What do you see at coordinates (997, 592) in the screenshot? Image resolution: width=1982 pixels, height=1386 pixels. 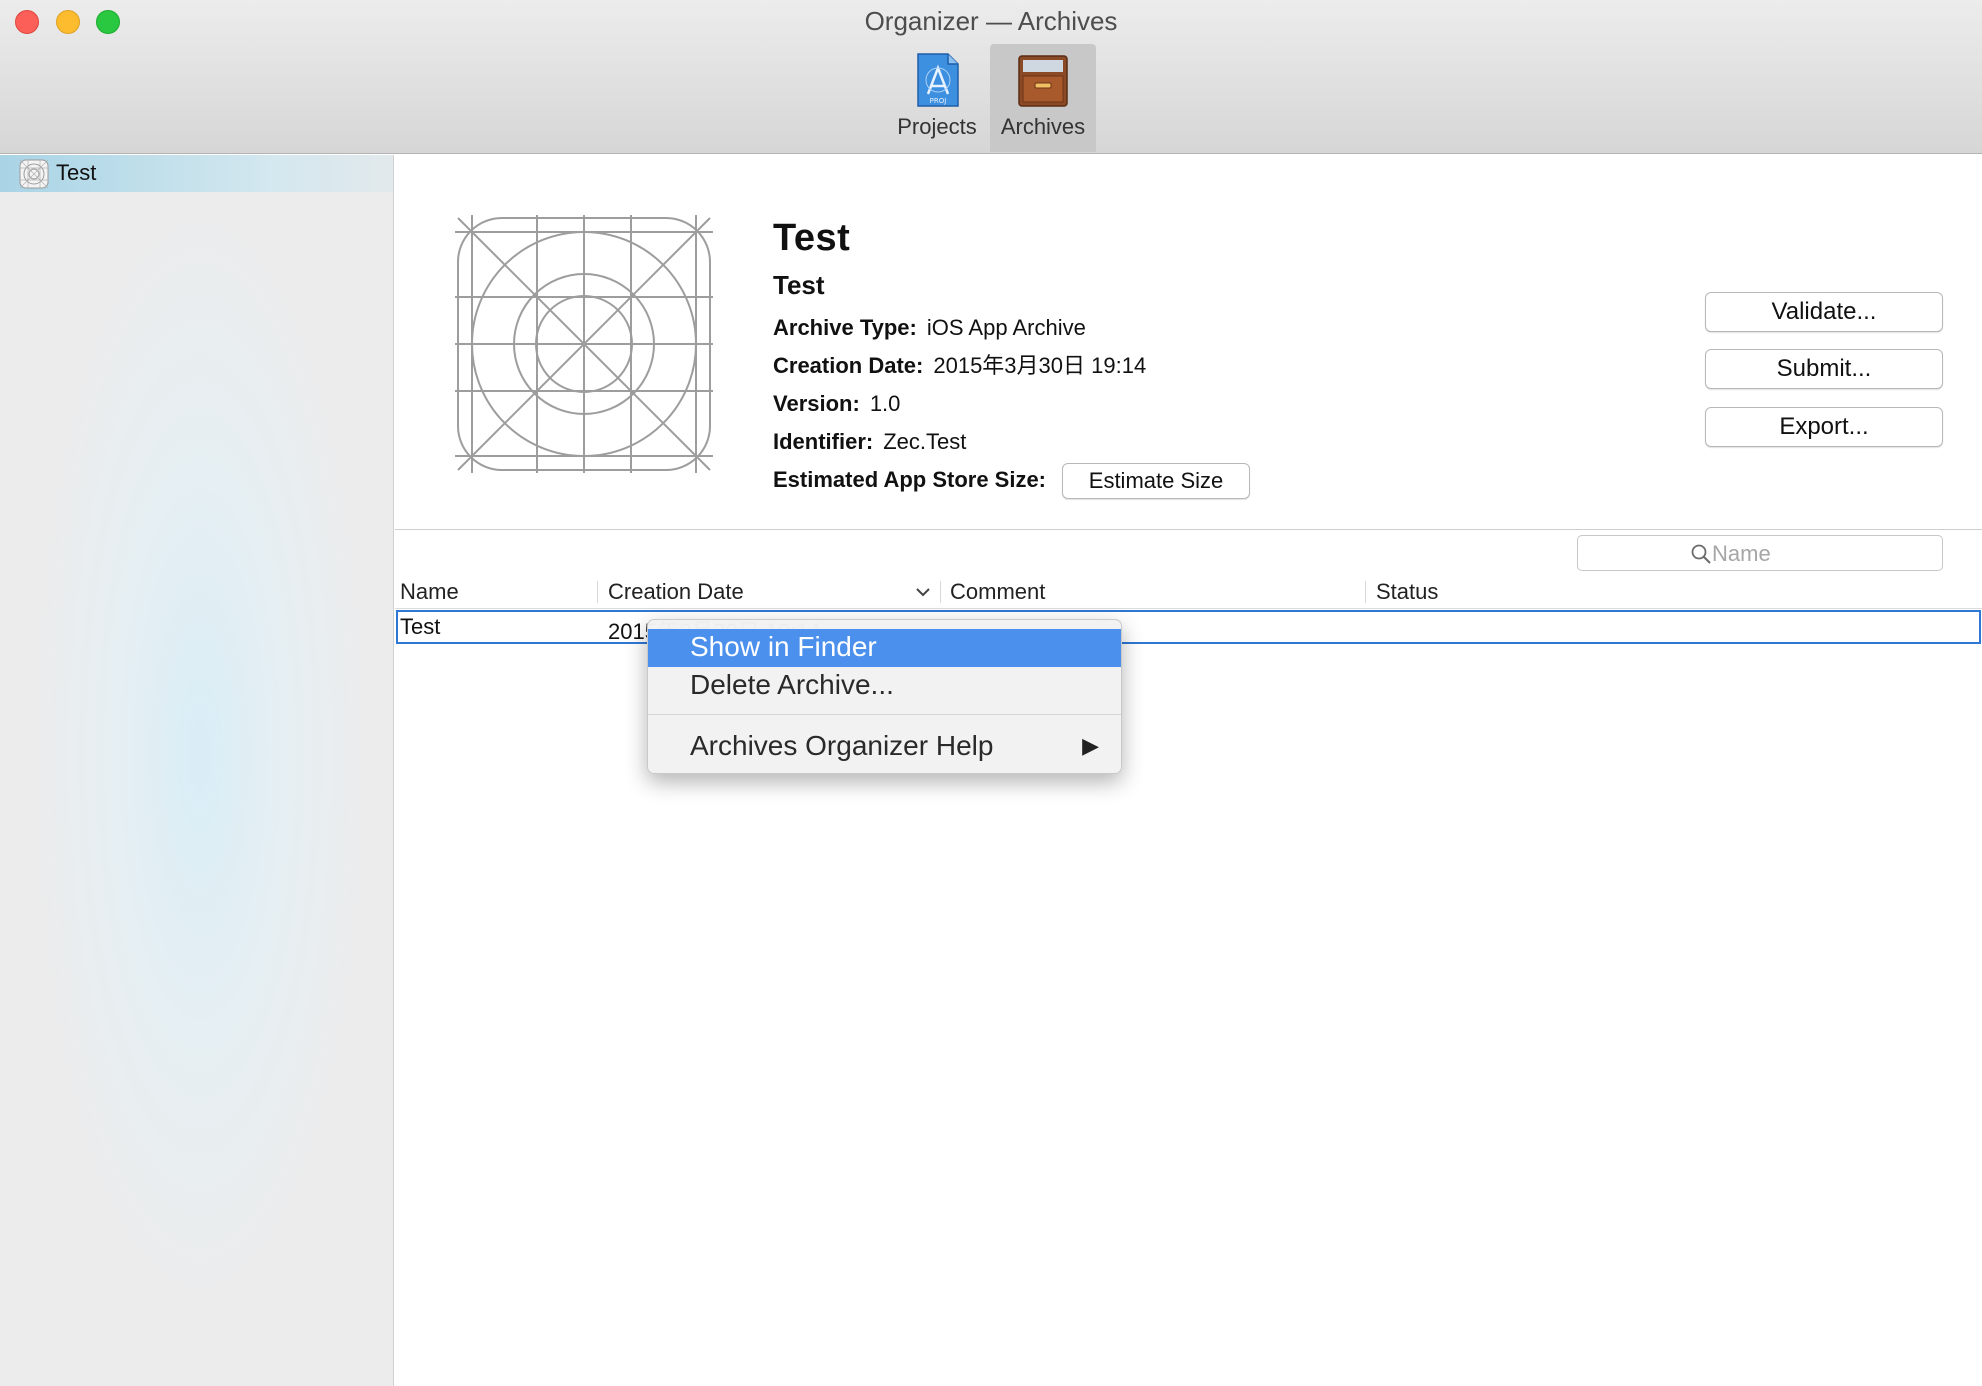 I see `column-header-comment: Comment` at bounding box center [997, 592].